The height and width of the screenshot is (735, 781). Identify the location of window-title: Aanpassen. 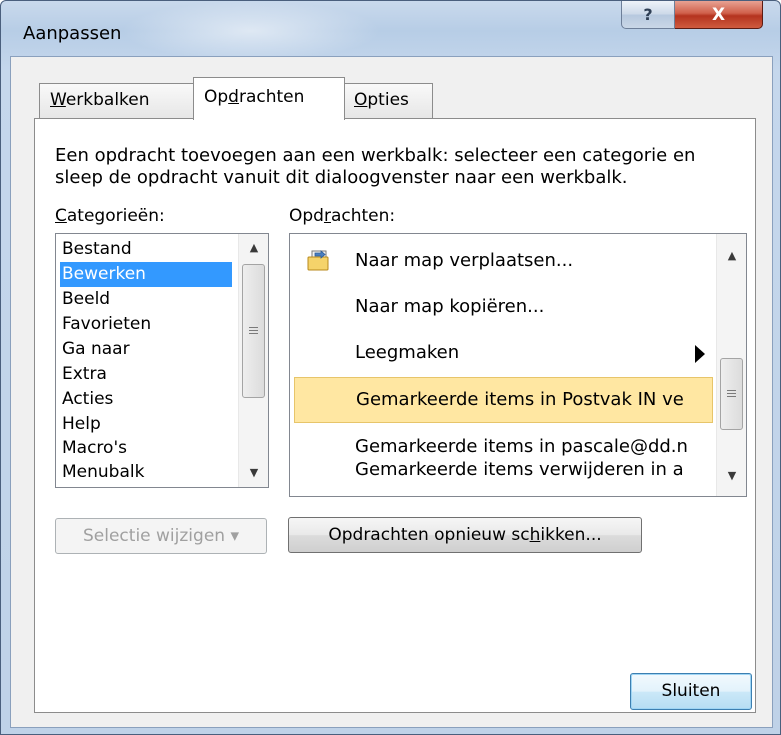
(72, 33).